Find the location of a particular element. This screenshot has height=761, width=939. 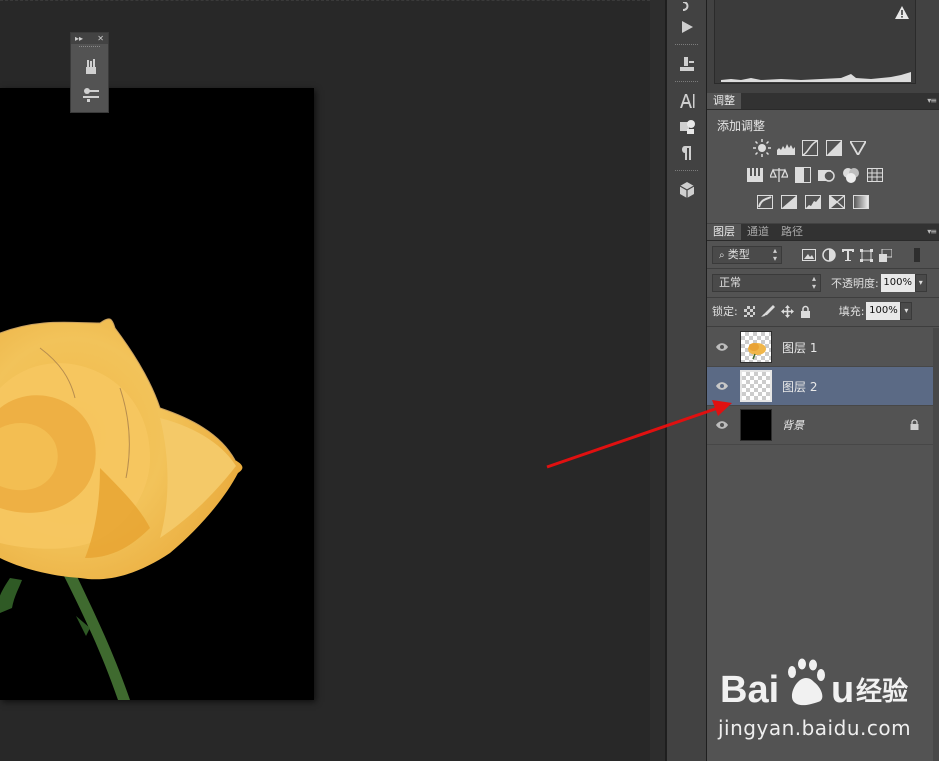

panel-gutter is located at coordinates (658, 380).